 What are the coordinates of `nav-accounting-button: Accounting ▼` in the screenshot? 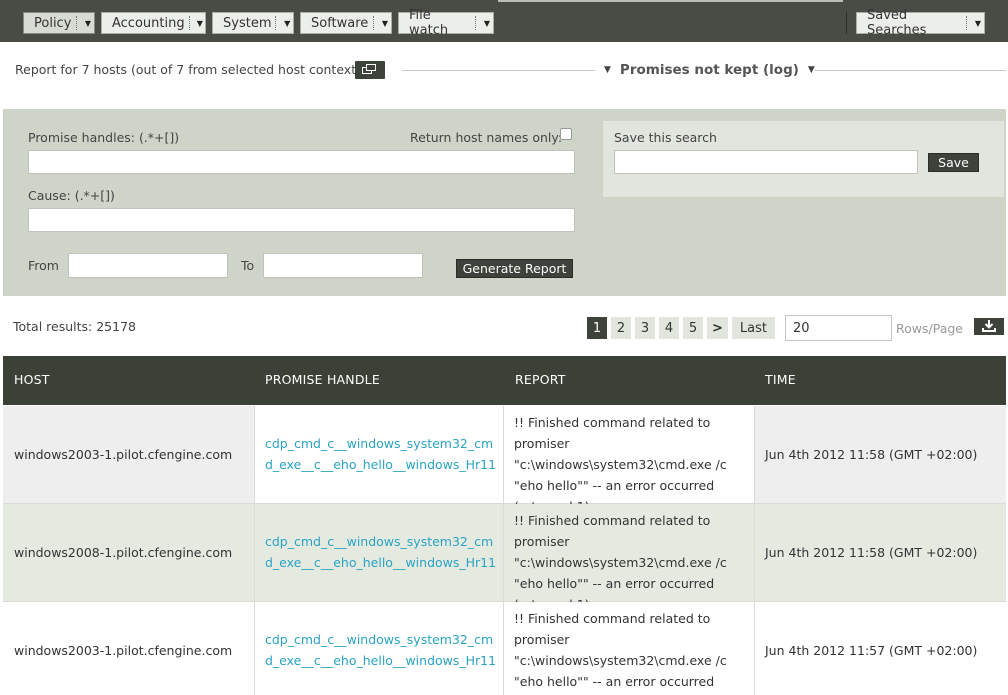 It's located at (153, 23).